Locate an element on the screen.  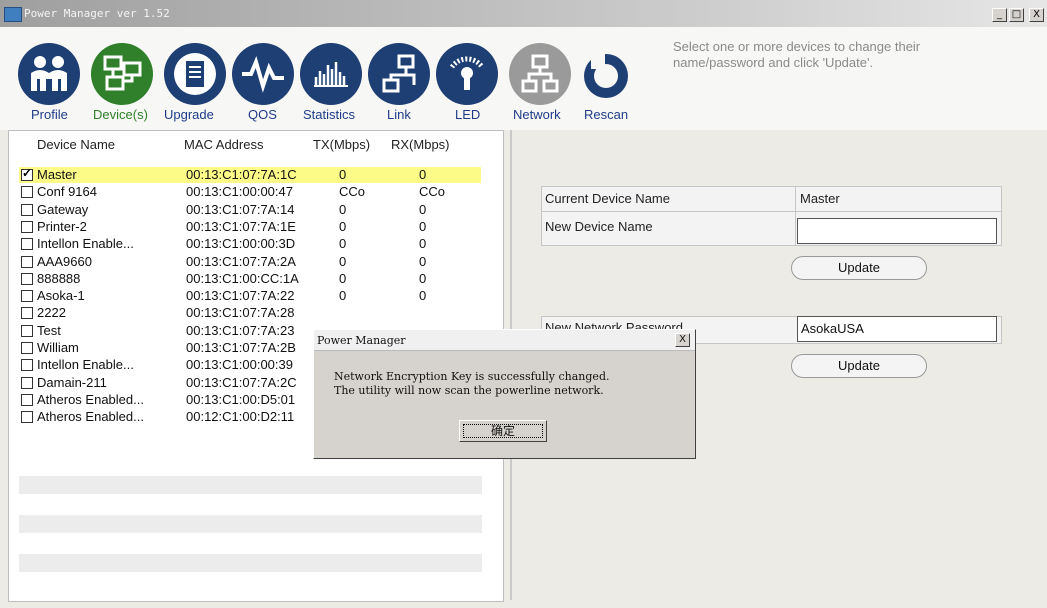
current-device-name-value: Master is located at coordinates (820, 198).